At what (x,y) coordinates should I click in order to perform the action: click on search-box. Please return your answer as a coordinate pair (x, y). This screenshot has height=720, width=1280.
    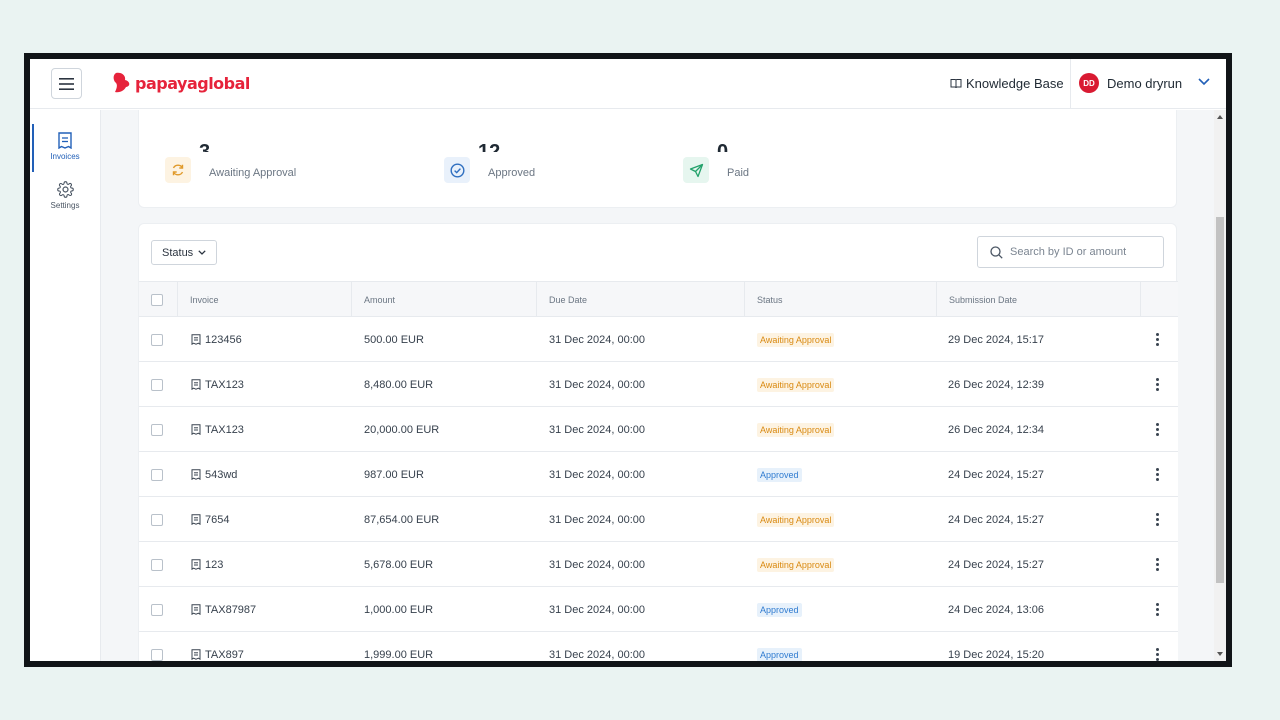
    Looking at the image, I should click on (1070, 252).